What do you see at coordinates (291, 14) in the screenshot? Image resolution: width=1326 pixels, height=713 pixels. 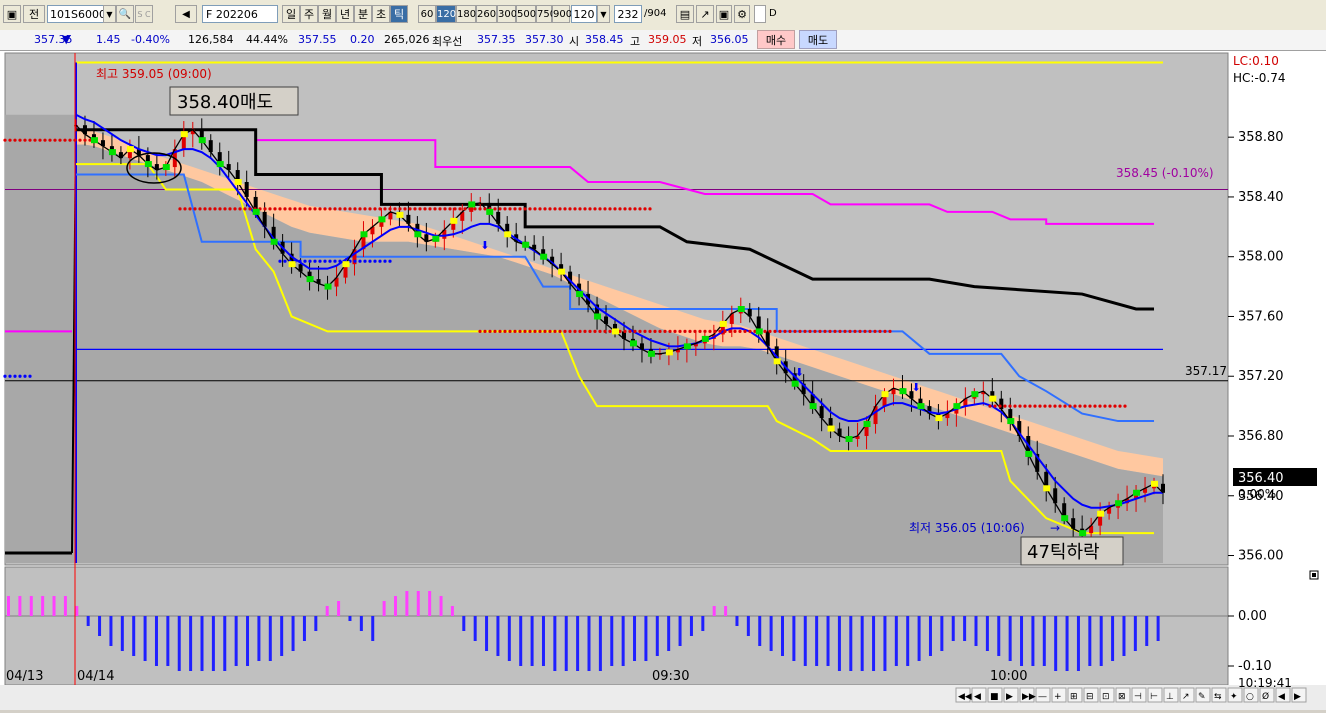 I see `period-button-0: 일` at bounding box center [291, 14].